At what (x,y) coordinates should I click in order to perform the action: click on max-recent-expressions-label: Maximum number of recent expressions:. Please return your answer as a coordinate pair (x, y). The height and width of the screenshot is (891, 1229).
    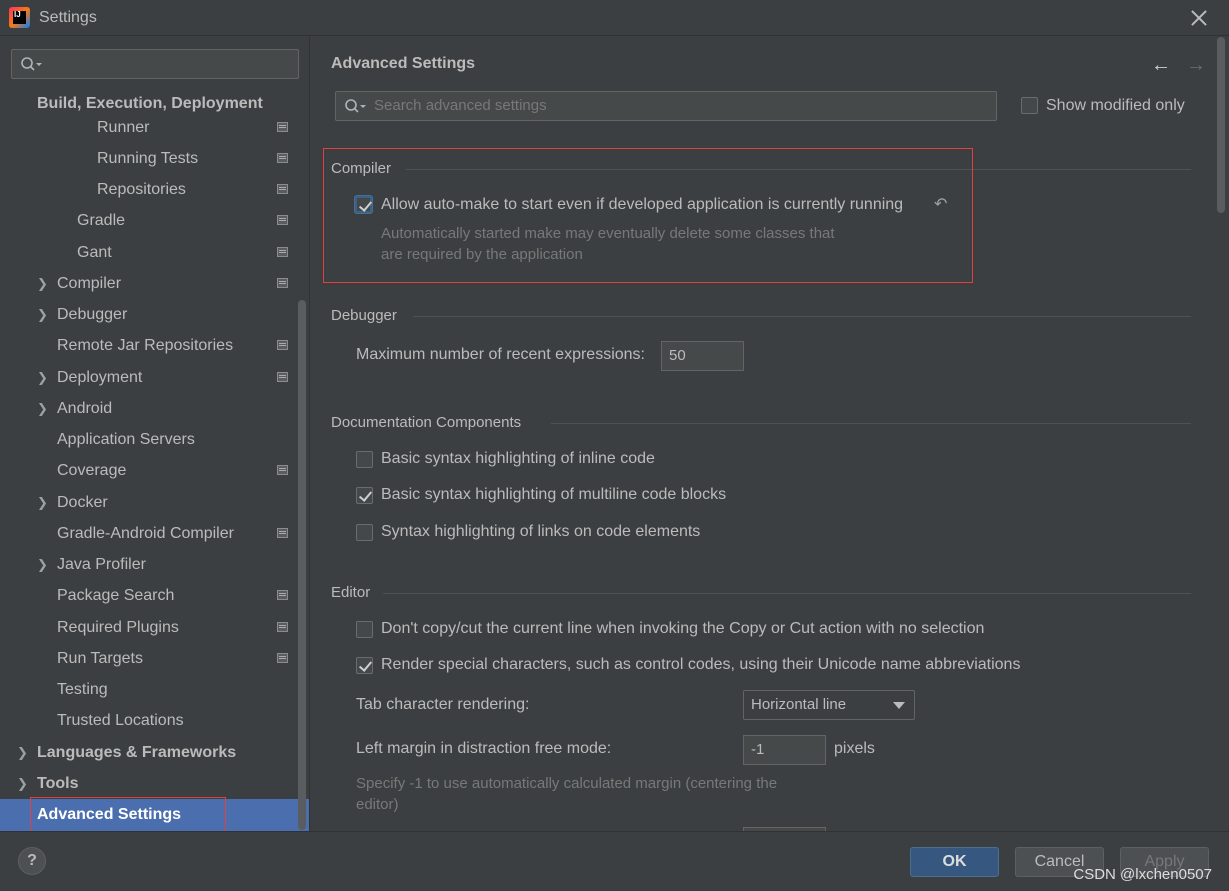
    Looking at the image, I should click on (500, 354).